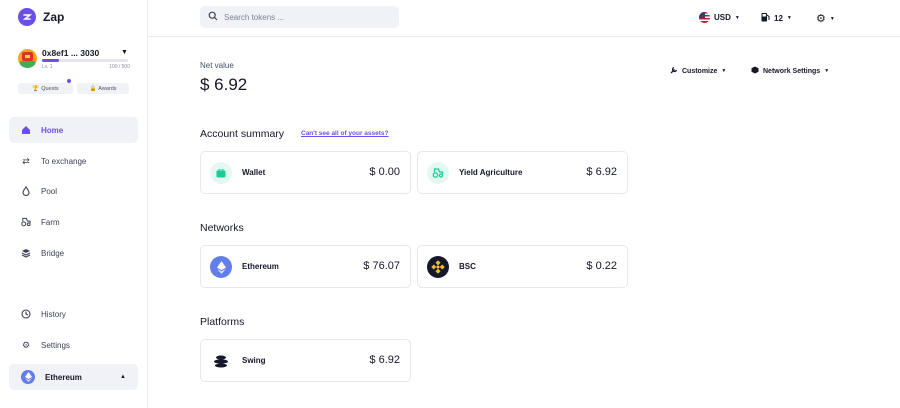  What do you see at coordinates (674, 71) in the screenshot?
I see `wrench-icon` at bounding box center [674, 71].